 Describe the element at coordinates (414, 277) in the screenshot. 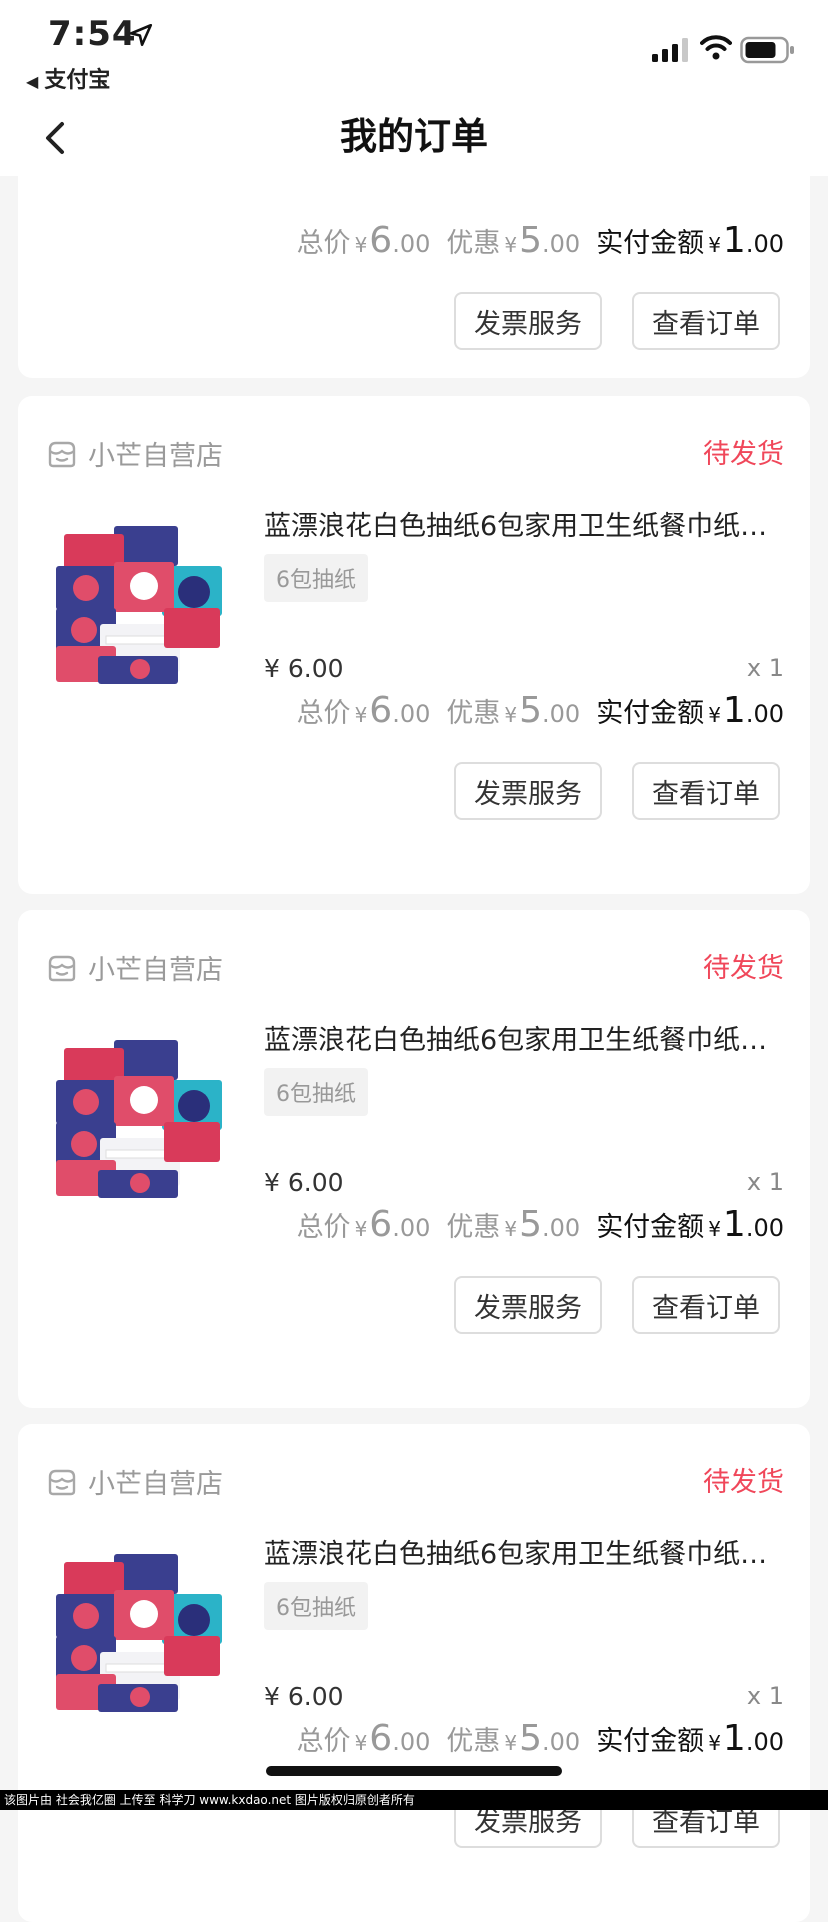

I see `order-card-partial: 总价 ¥6.00 优惠 ¥5.00 实付金额 ¥1.00 发票服务 查看订单` at that location.